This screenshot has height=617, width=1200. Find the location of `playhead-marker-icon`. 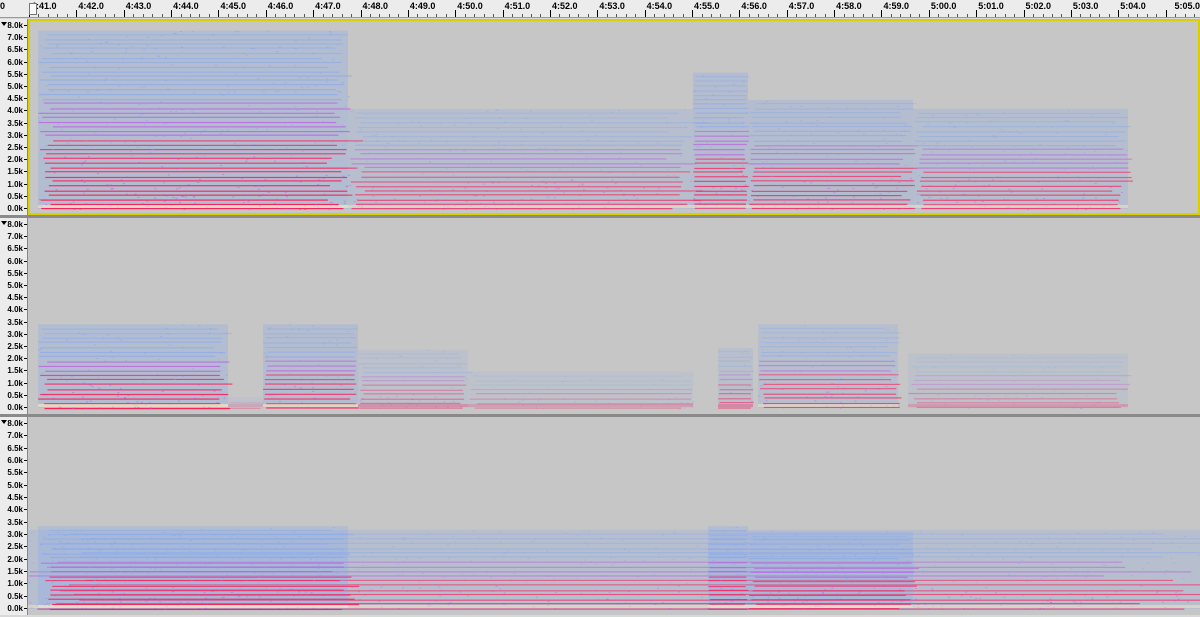

playhead-marker-icon is located at coordinates (33, 9).